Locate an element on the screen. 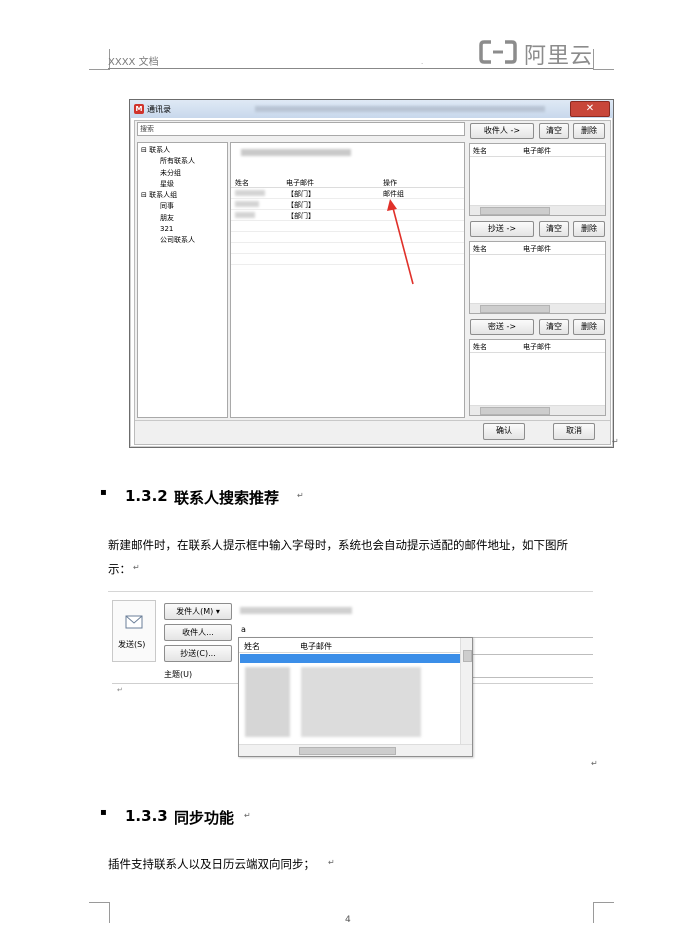 The image size is (698, 929). bcc-list: 姓名 电子邮件 is located at coordinates (537, 377).